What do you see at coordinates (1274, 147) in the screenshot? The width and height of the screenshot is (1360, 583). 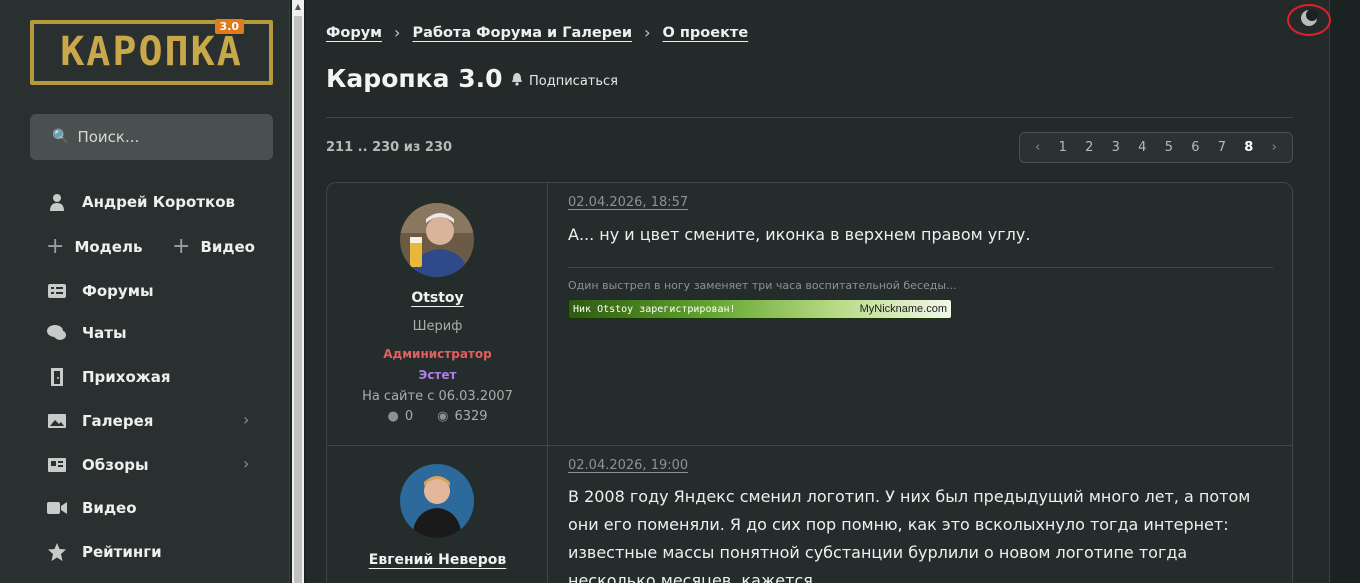 I see `pager-next: ›` at bounding box center [1274, 147].